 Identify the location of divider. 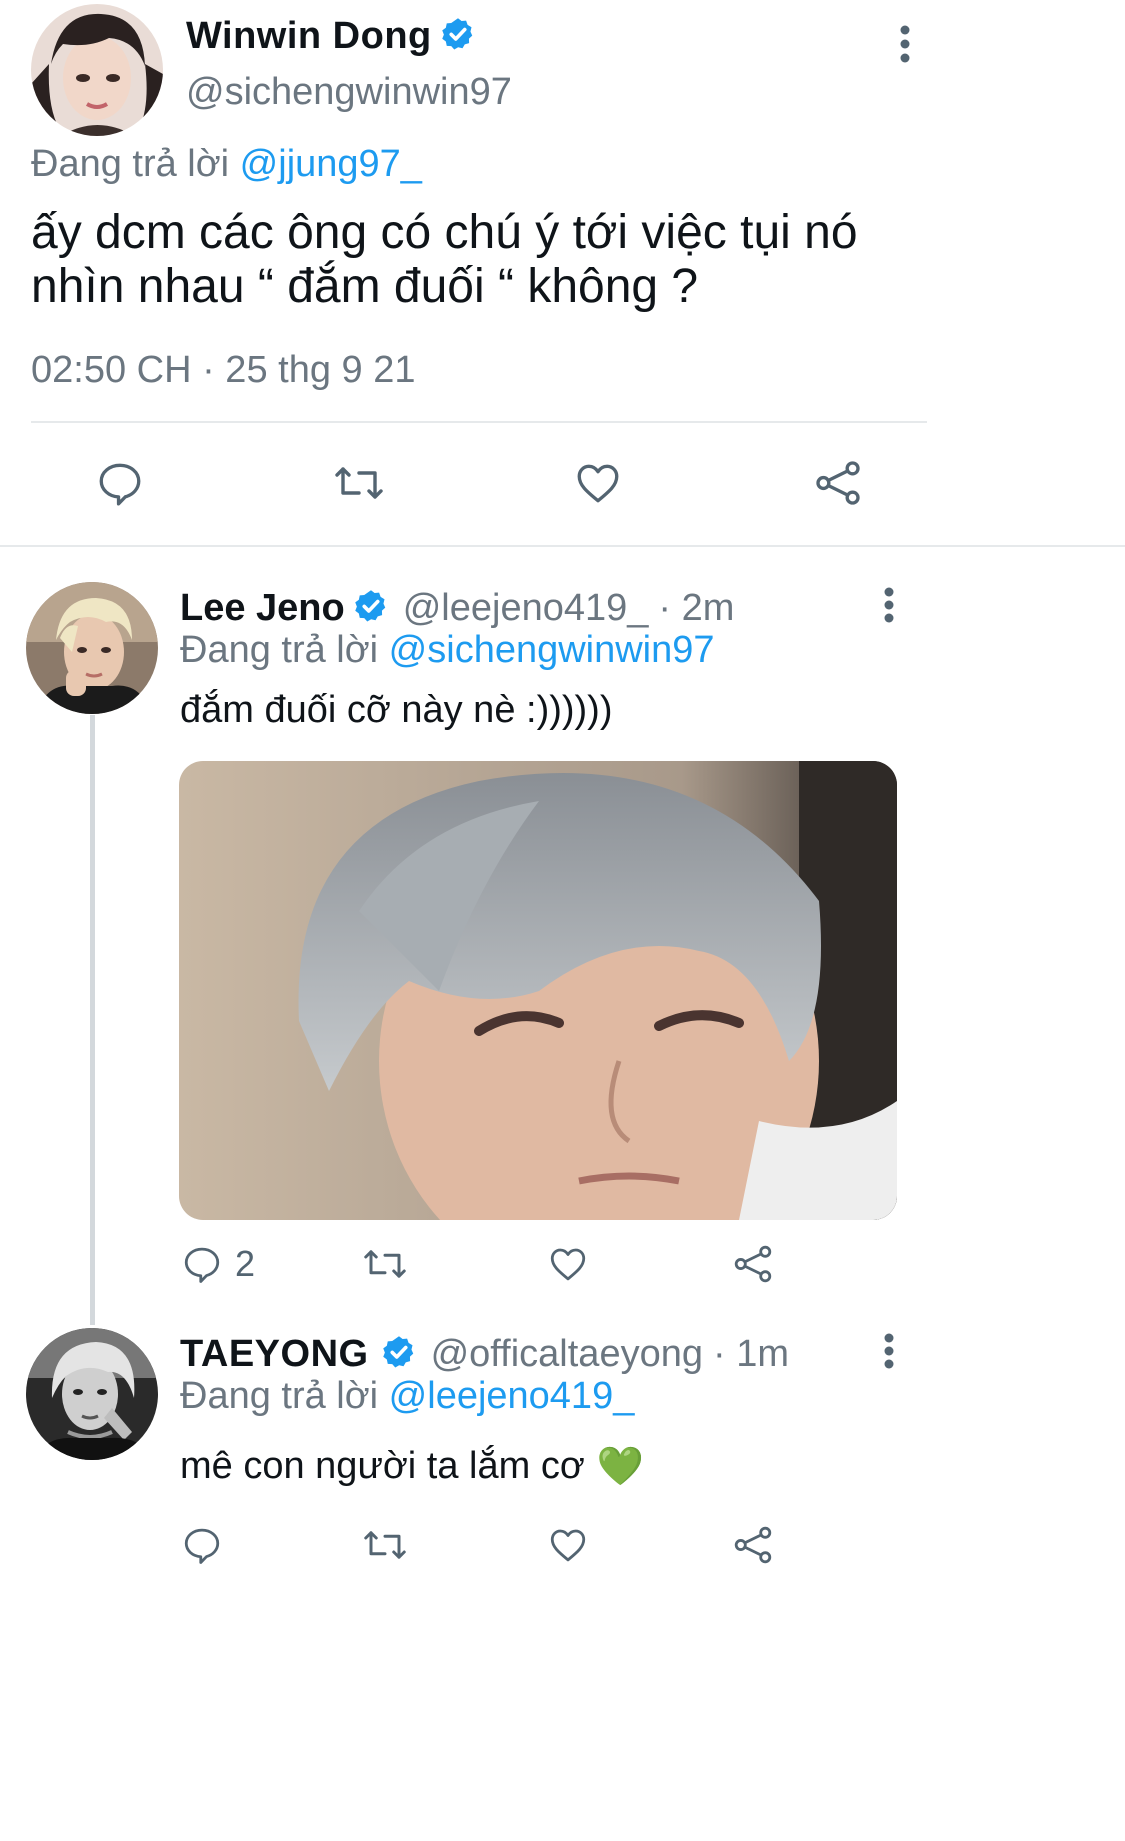
(479, 422).